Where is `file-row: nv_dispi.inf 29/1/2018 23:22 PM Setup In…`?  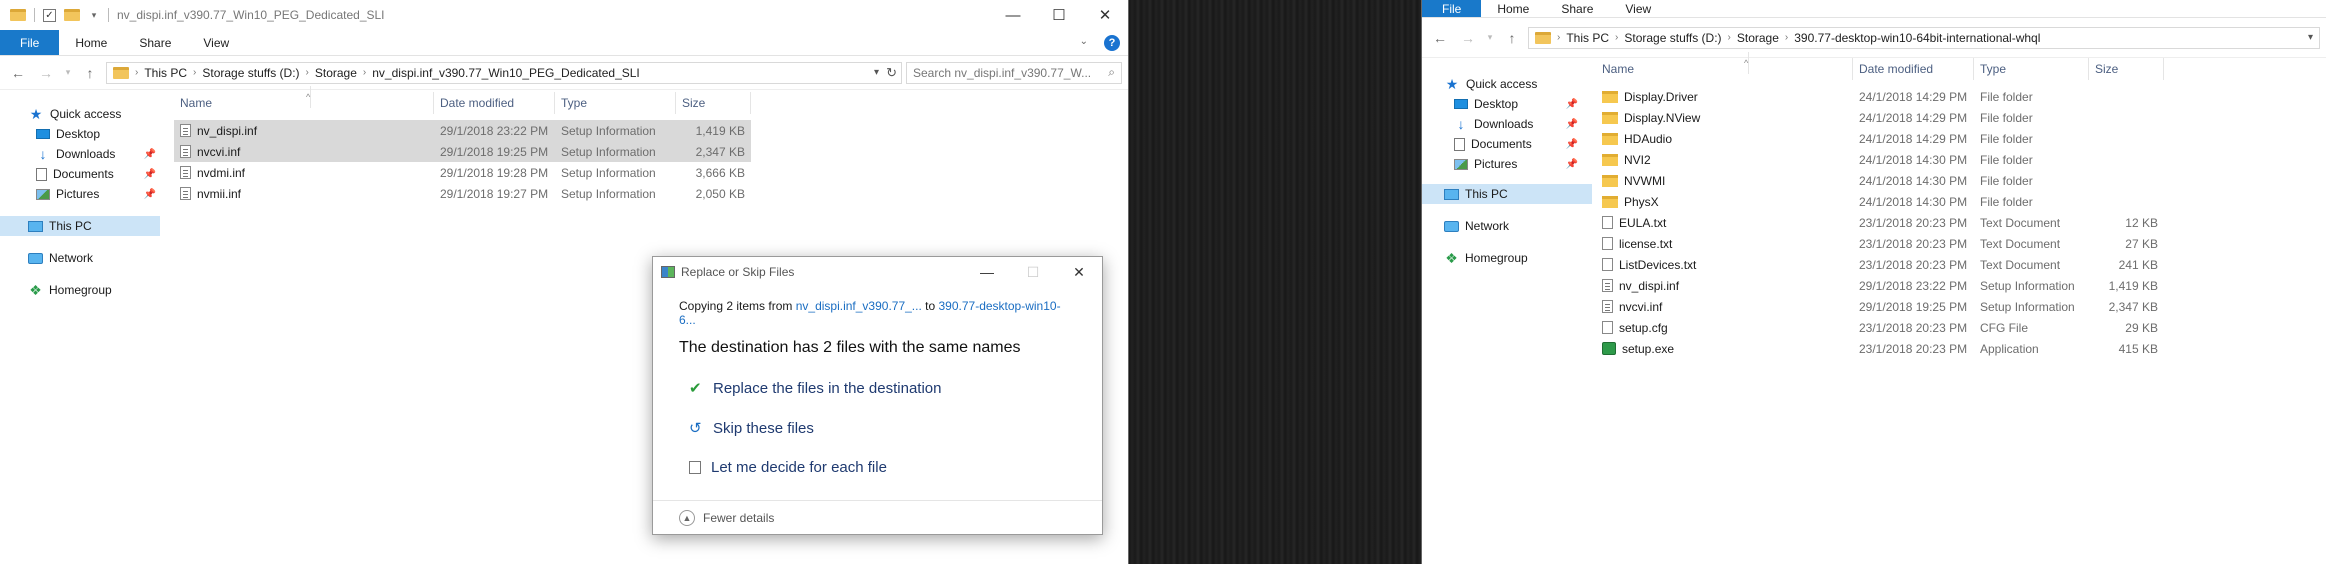 file-row: nv_dispi.inf 29/1/2018 23:22 PM Setup In… is located at coordinates (462, 130).